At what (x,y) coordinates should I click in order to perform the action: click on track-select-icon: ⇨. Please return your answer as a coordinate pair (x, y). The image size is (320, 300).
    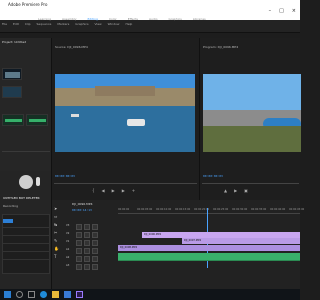
    Looking at the image, I should click on (58, 216).